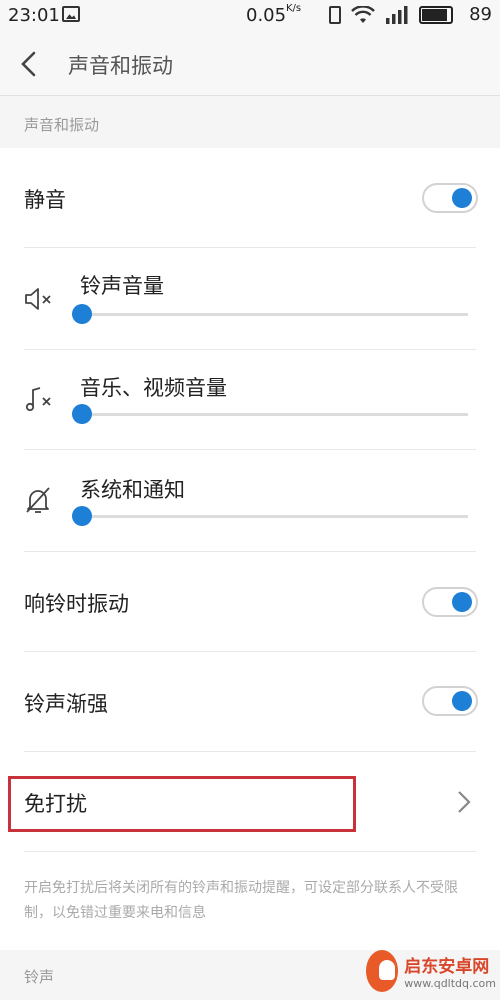 Image resolution: width=500 pixels, height=1000 pixels. I want to click on ring-crescendo-label: 铃声渐强, so click(66, 704).